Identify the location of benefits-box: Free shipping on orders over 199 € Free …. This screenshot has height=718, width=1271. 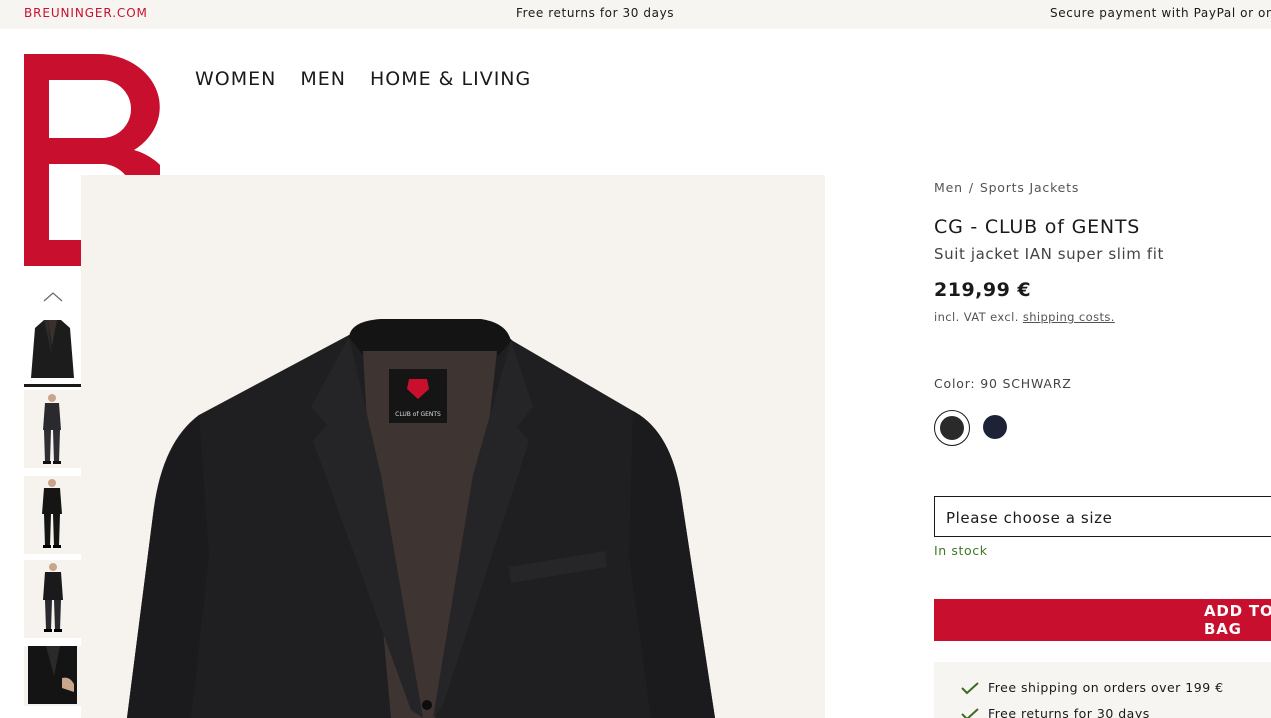
(1102, 690).